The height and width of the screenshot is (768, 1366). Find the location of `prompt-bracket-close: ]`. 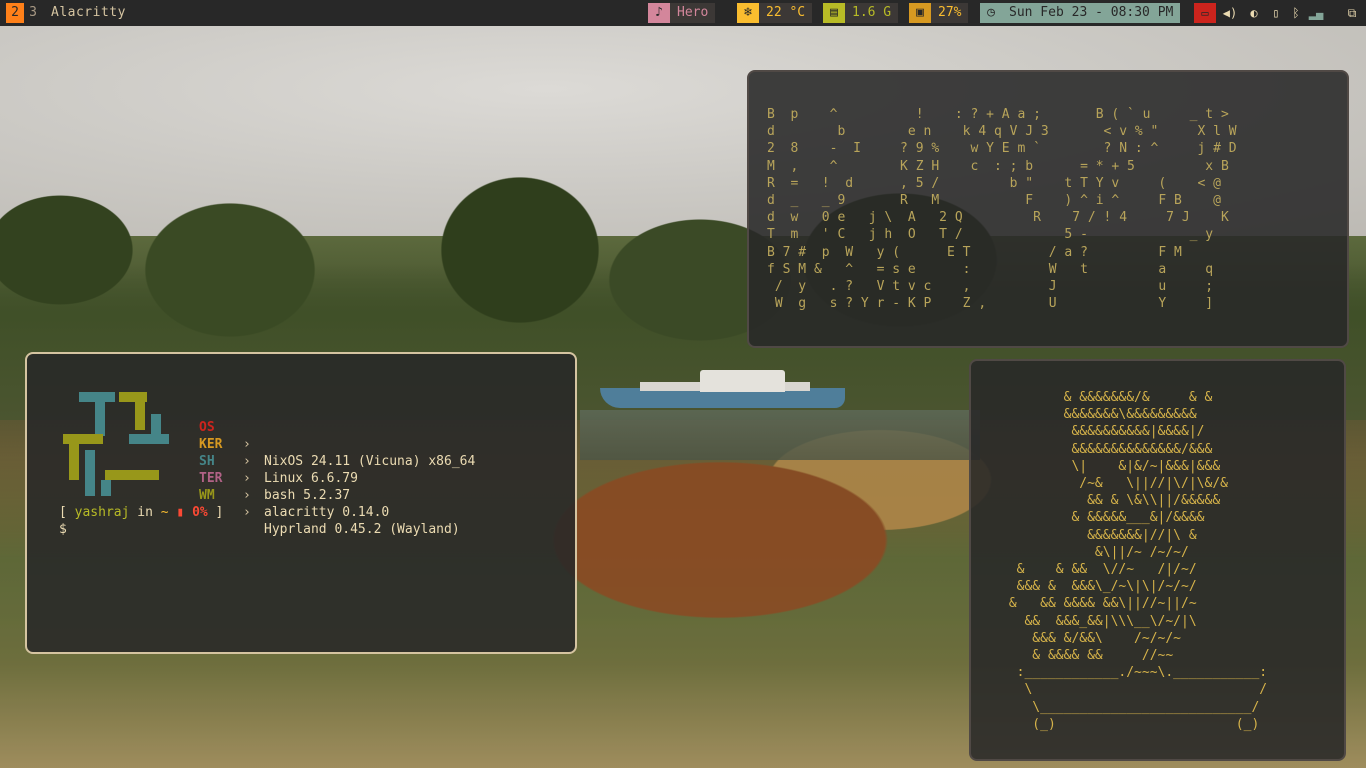

prompt-bracket-close: ] is located at coordinates (215, 512).